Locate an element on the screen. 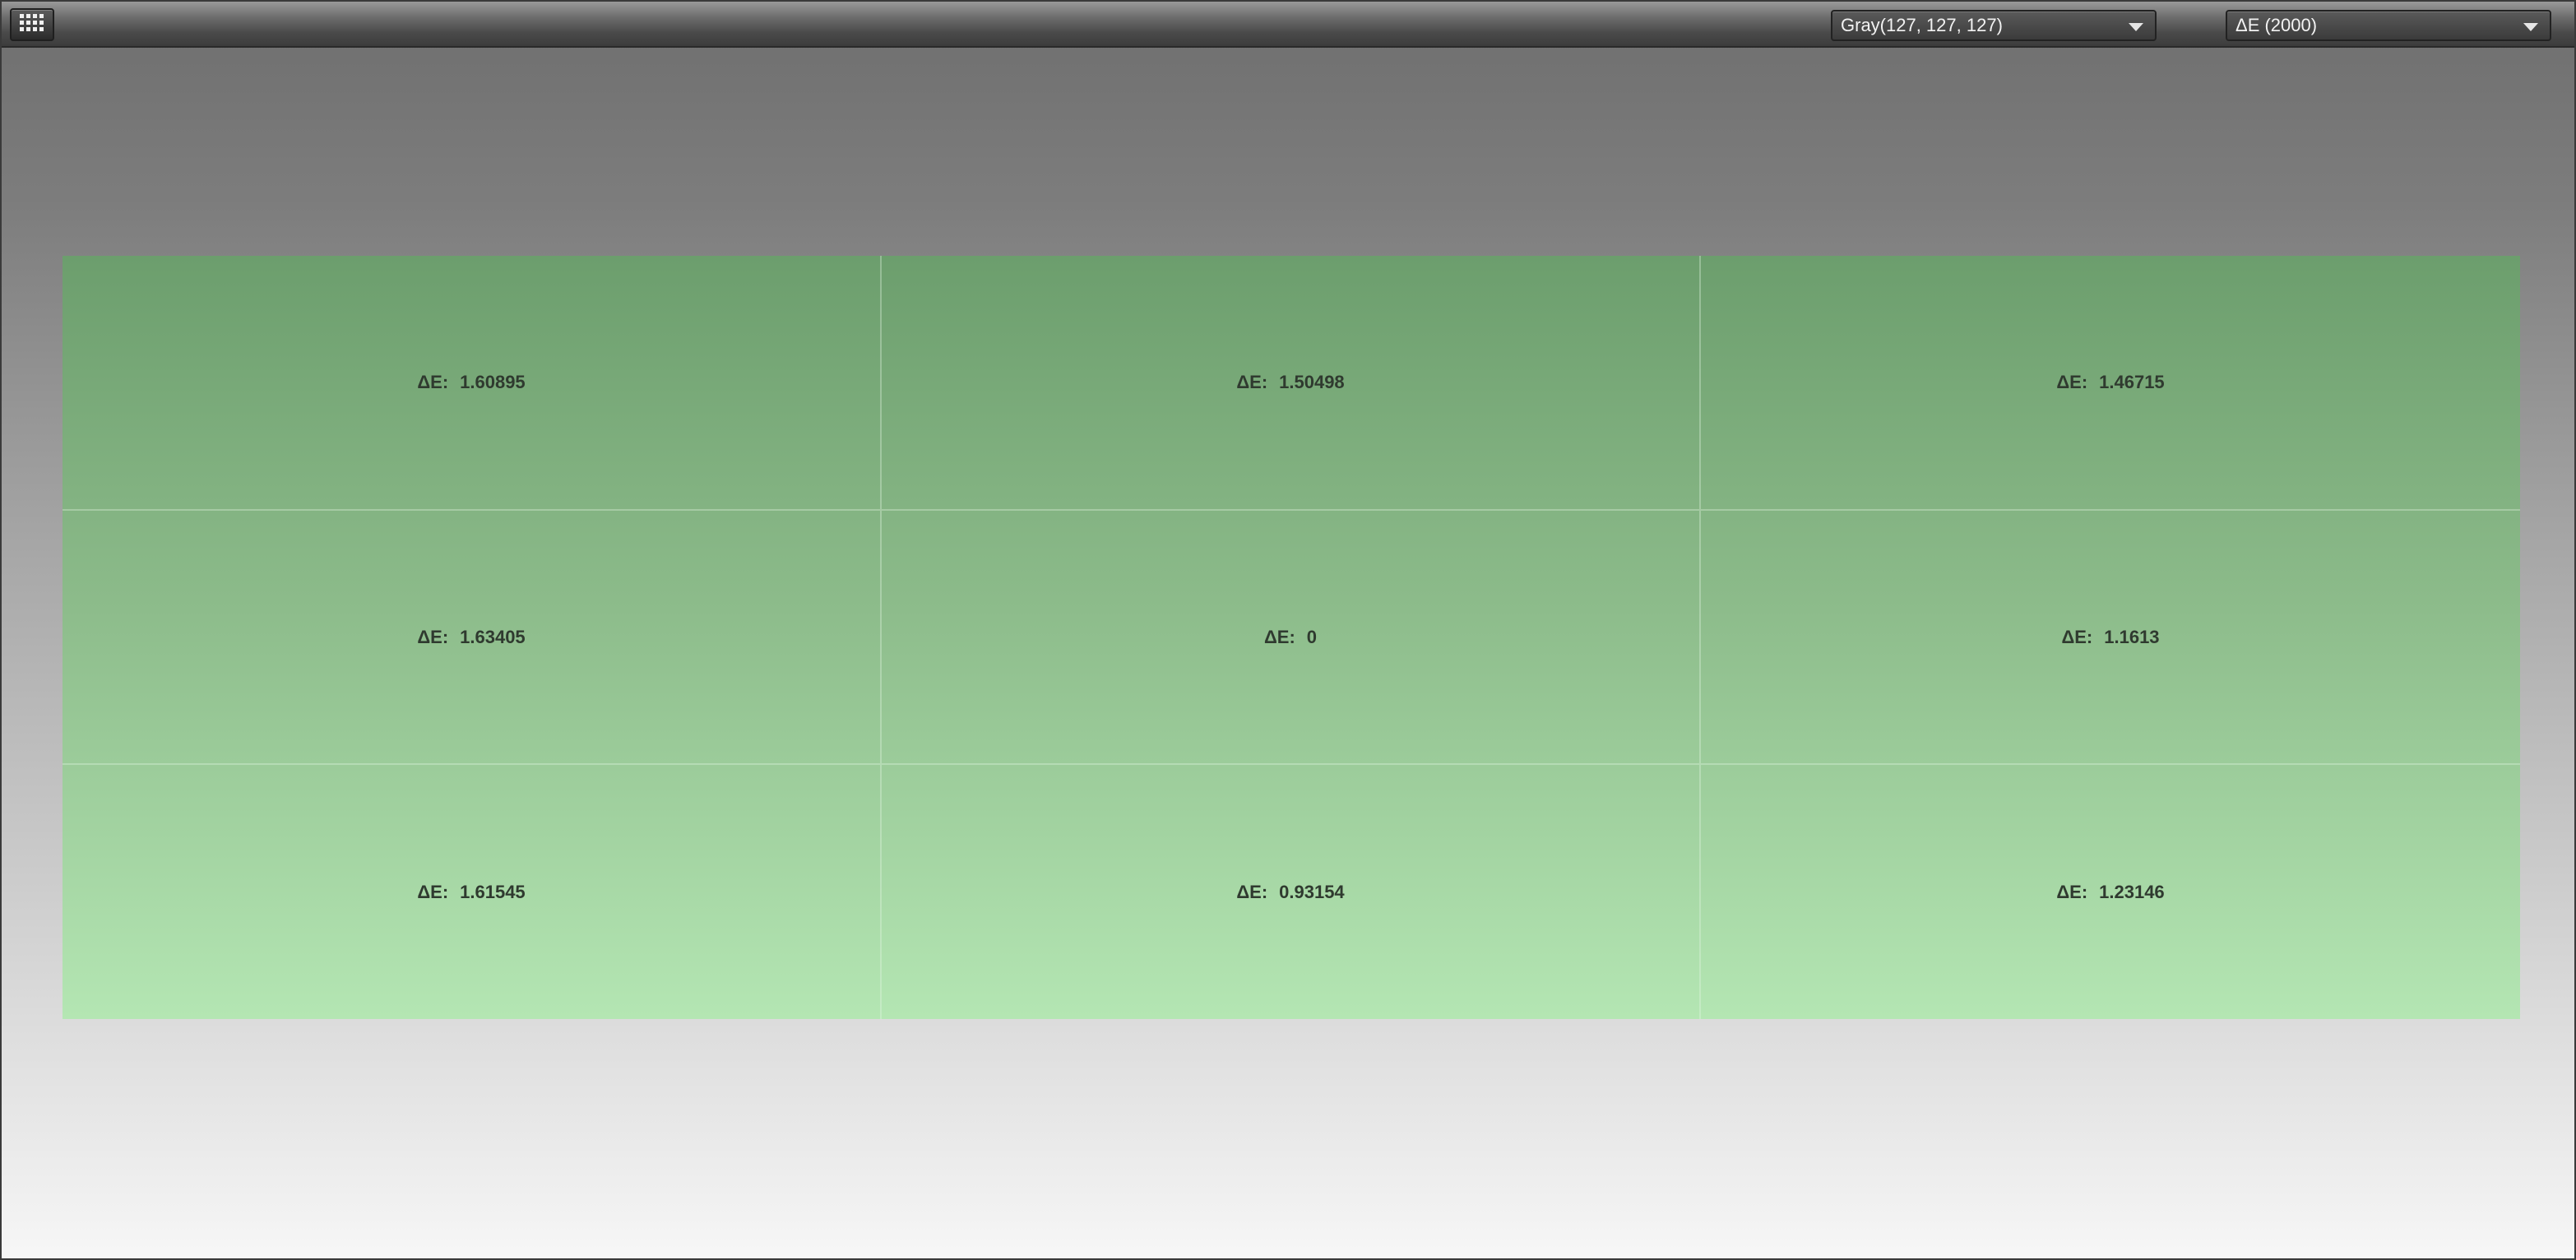 The width and height of the screenshot is (2576, 1260). grid-view-button is located at coordinates (32, 24).